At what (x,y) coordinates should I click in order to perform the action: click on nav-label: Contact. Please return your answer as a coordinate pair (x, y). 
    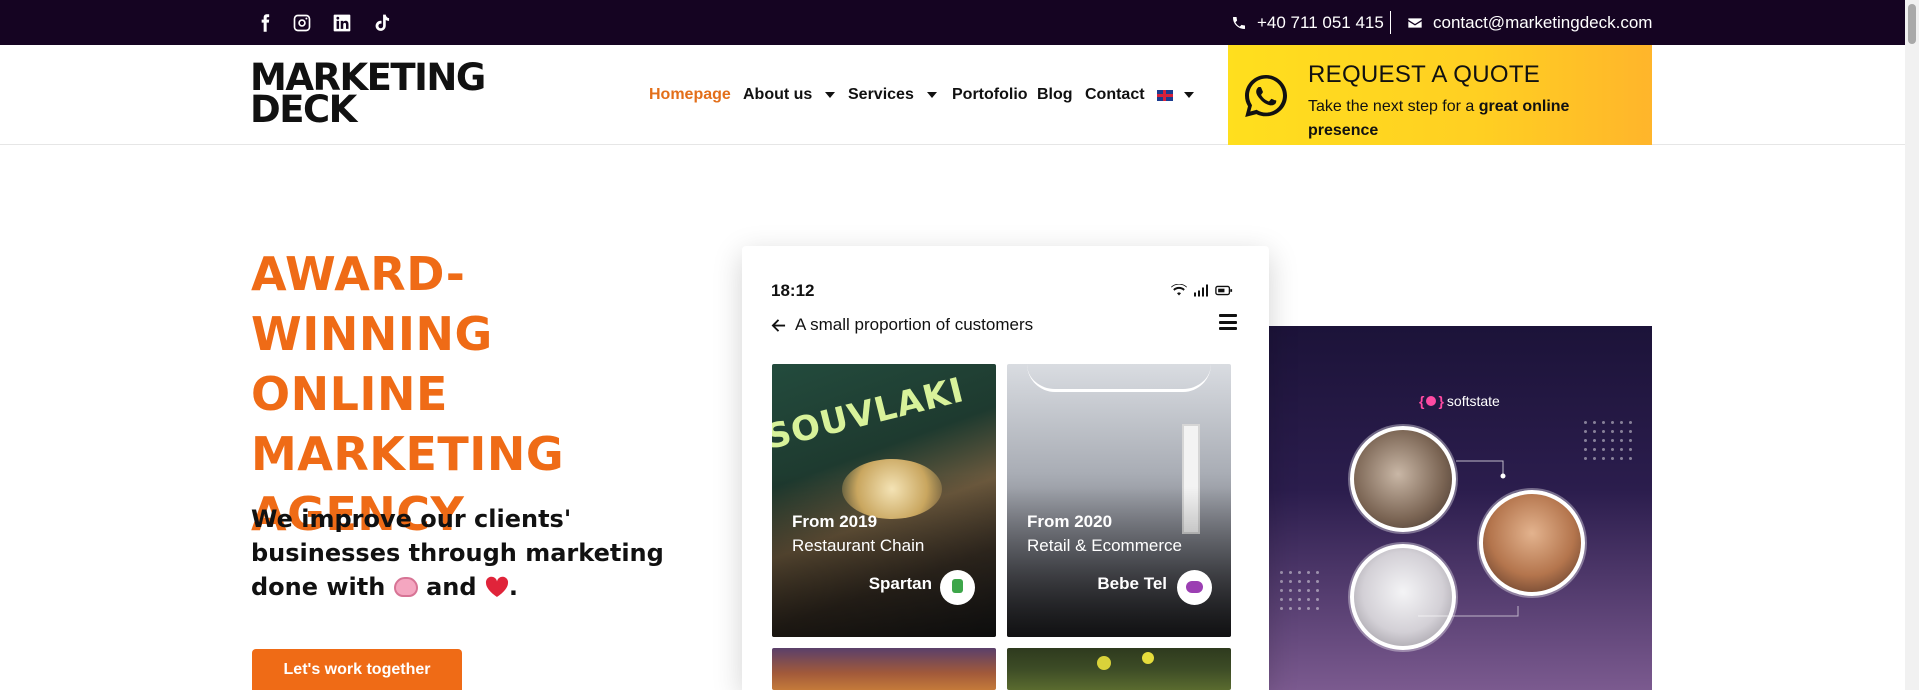
    Looking at the image, I should click on (1115, 94).